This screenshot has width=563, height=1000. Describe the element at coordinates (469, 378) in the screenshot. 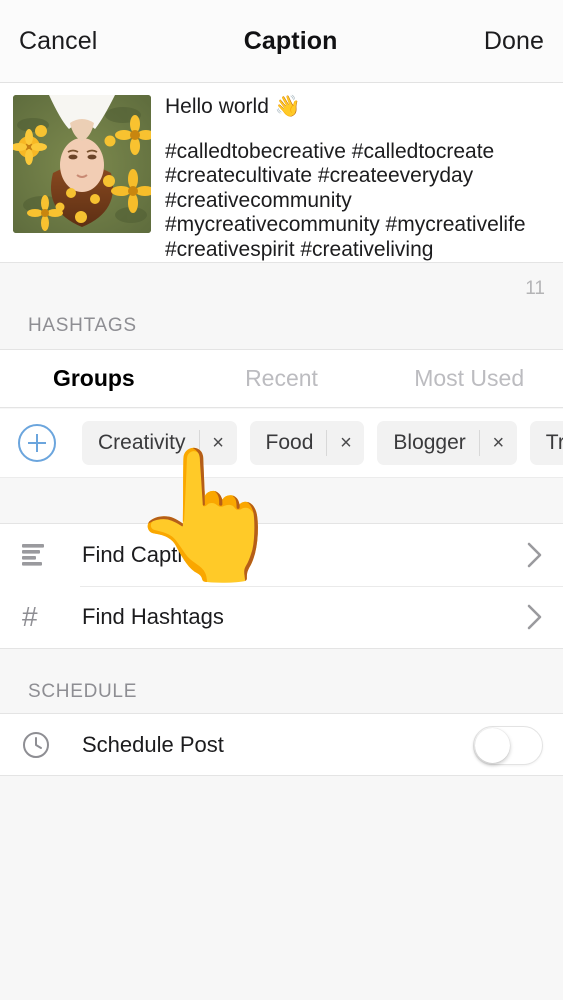

I see `tab-most-used: Most Used` at that location.